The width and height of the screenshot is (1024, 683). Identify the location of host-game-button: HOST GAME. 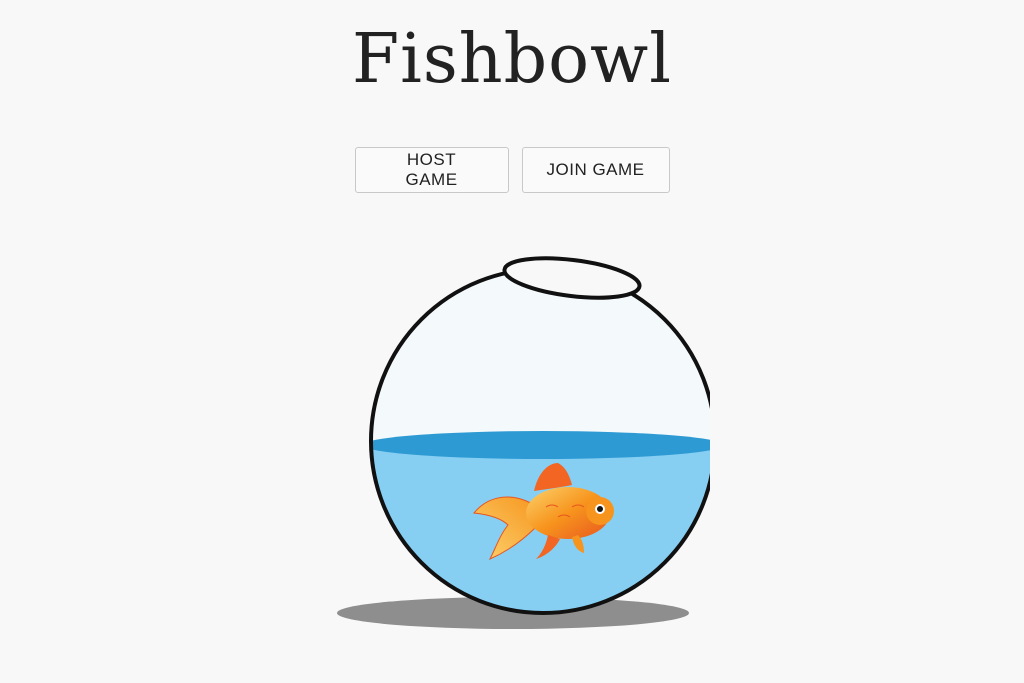
(431, 170).